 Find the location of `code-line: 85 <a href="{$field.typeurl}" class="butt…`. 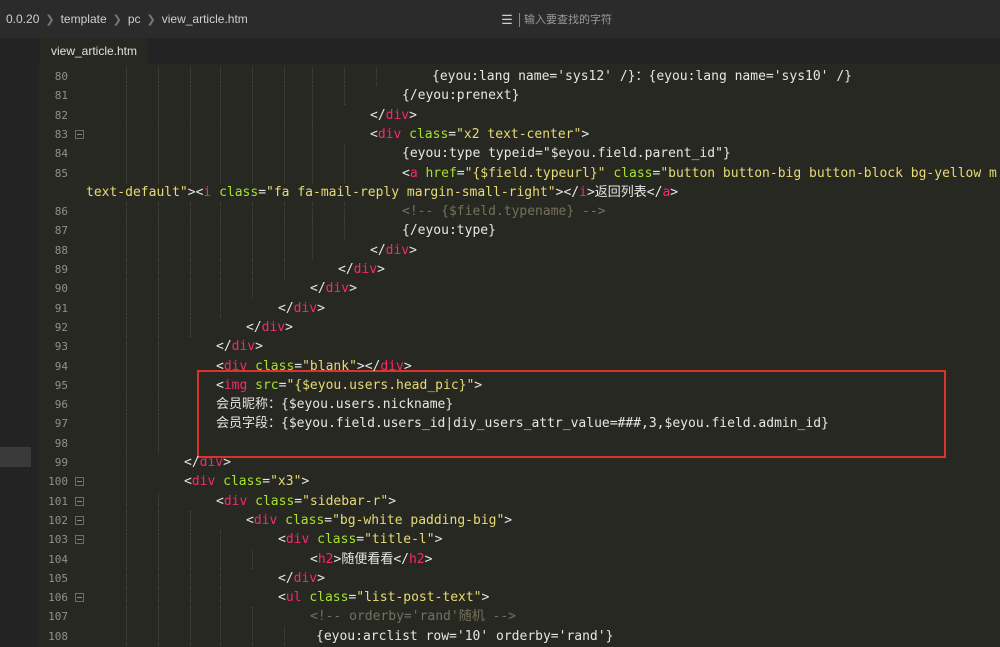

code-line: 85 <a href="{$field.typeurl}" class="butt… is located at coordinates (519, 173).